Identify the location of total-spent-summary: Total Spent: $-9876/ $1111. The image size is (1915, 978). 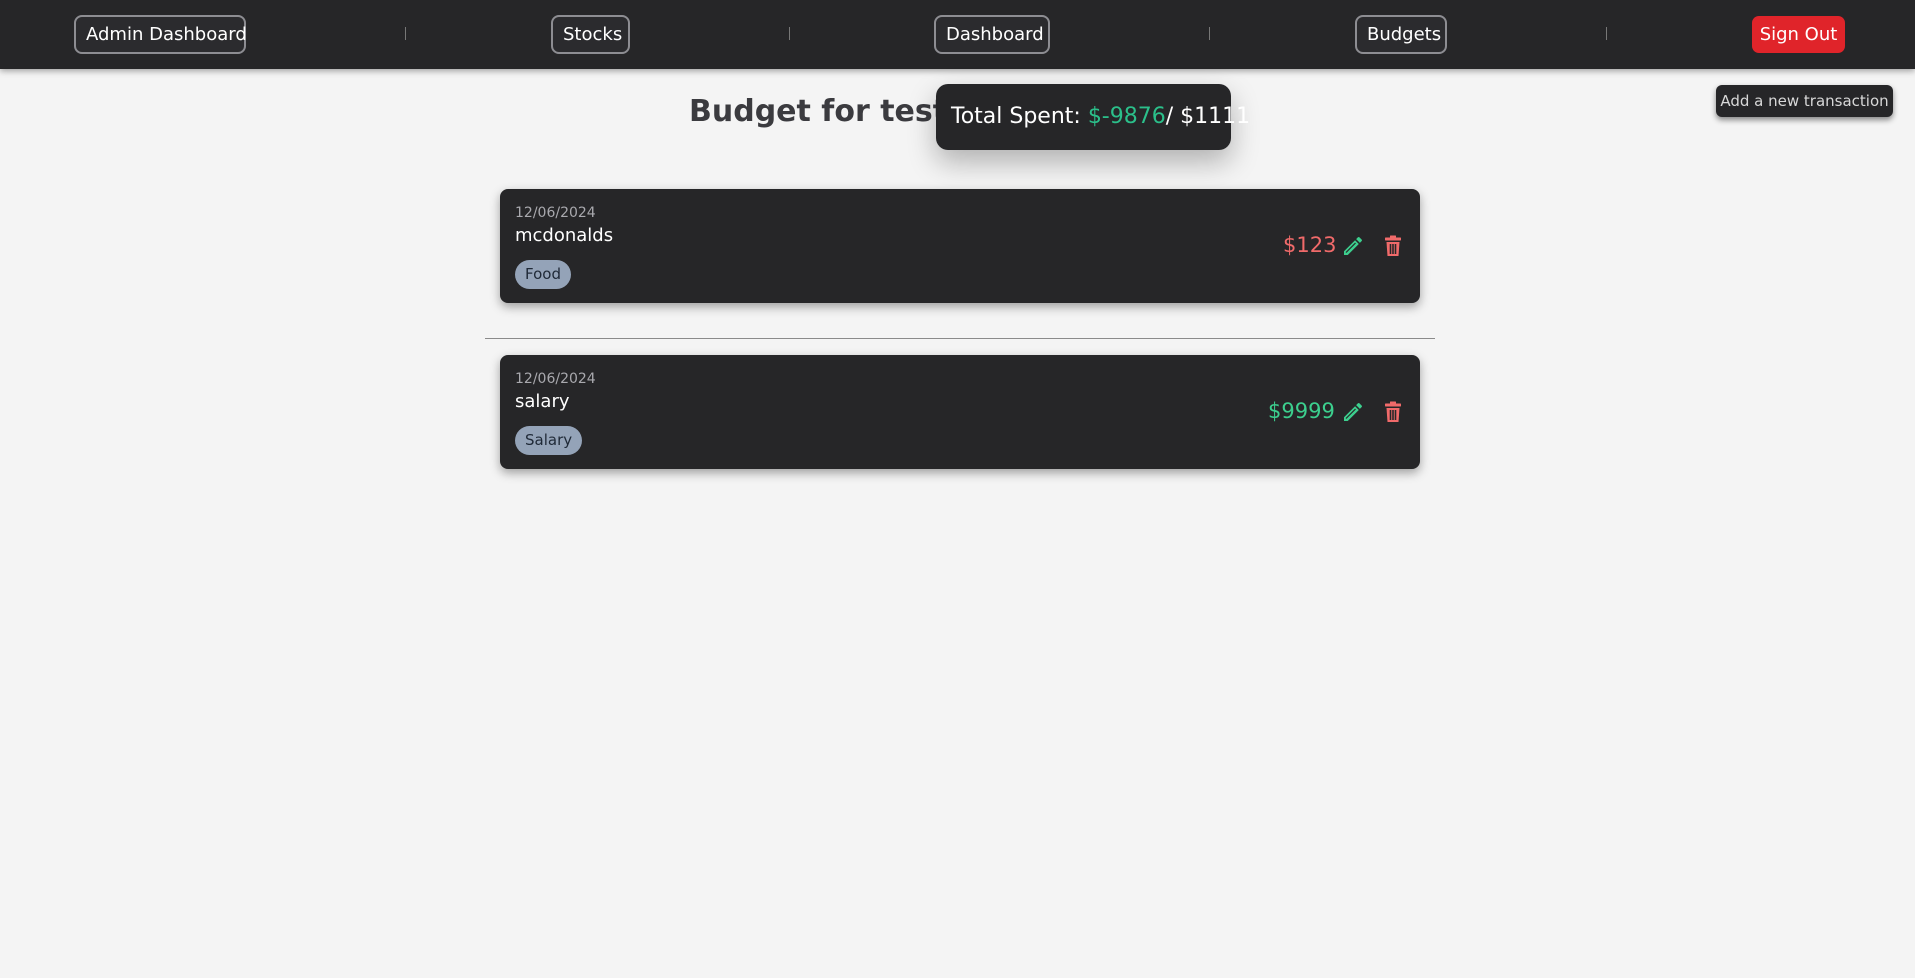
(1093, 117).